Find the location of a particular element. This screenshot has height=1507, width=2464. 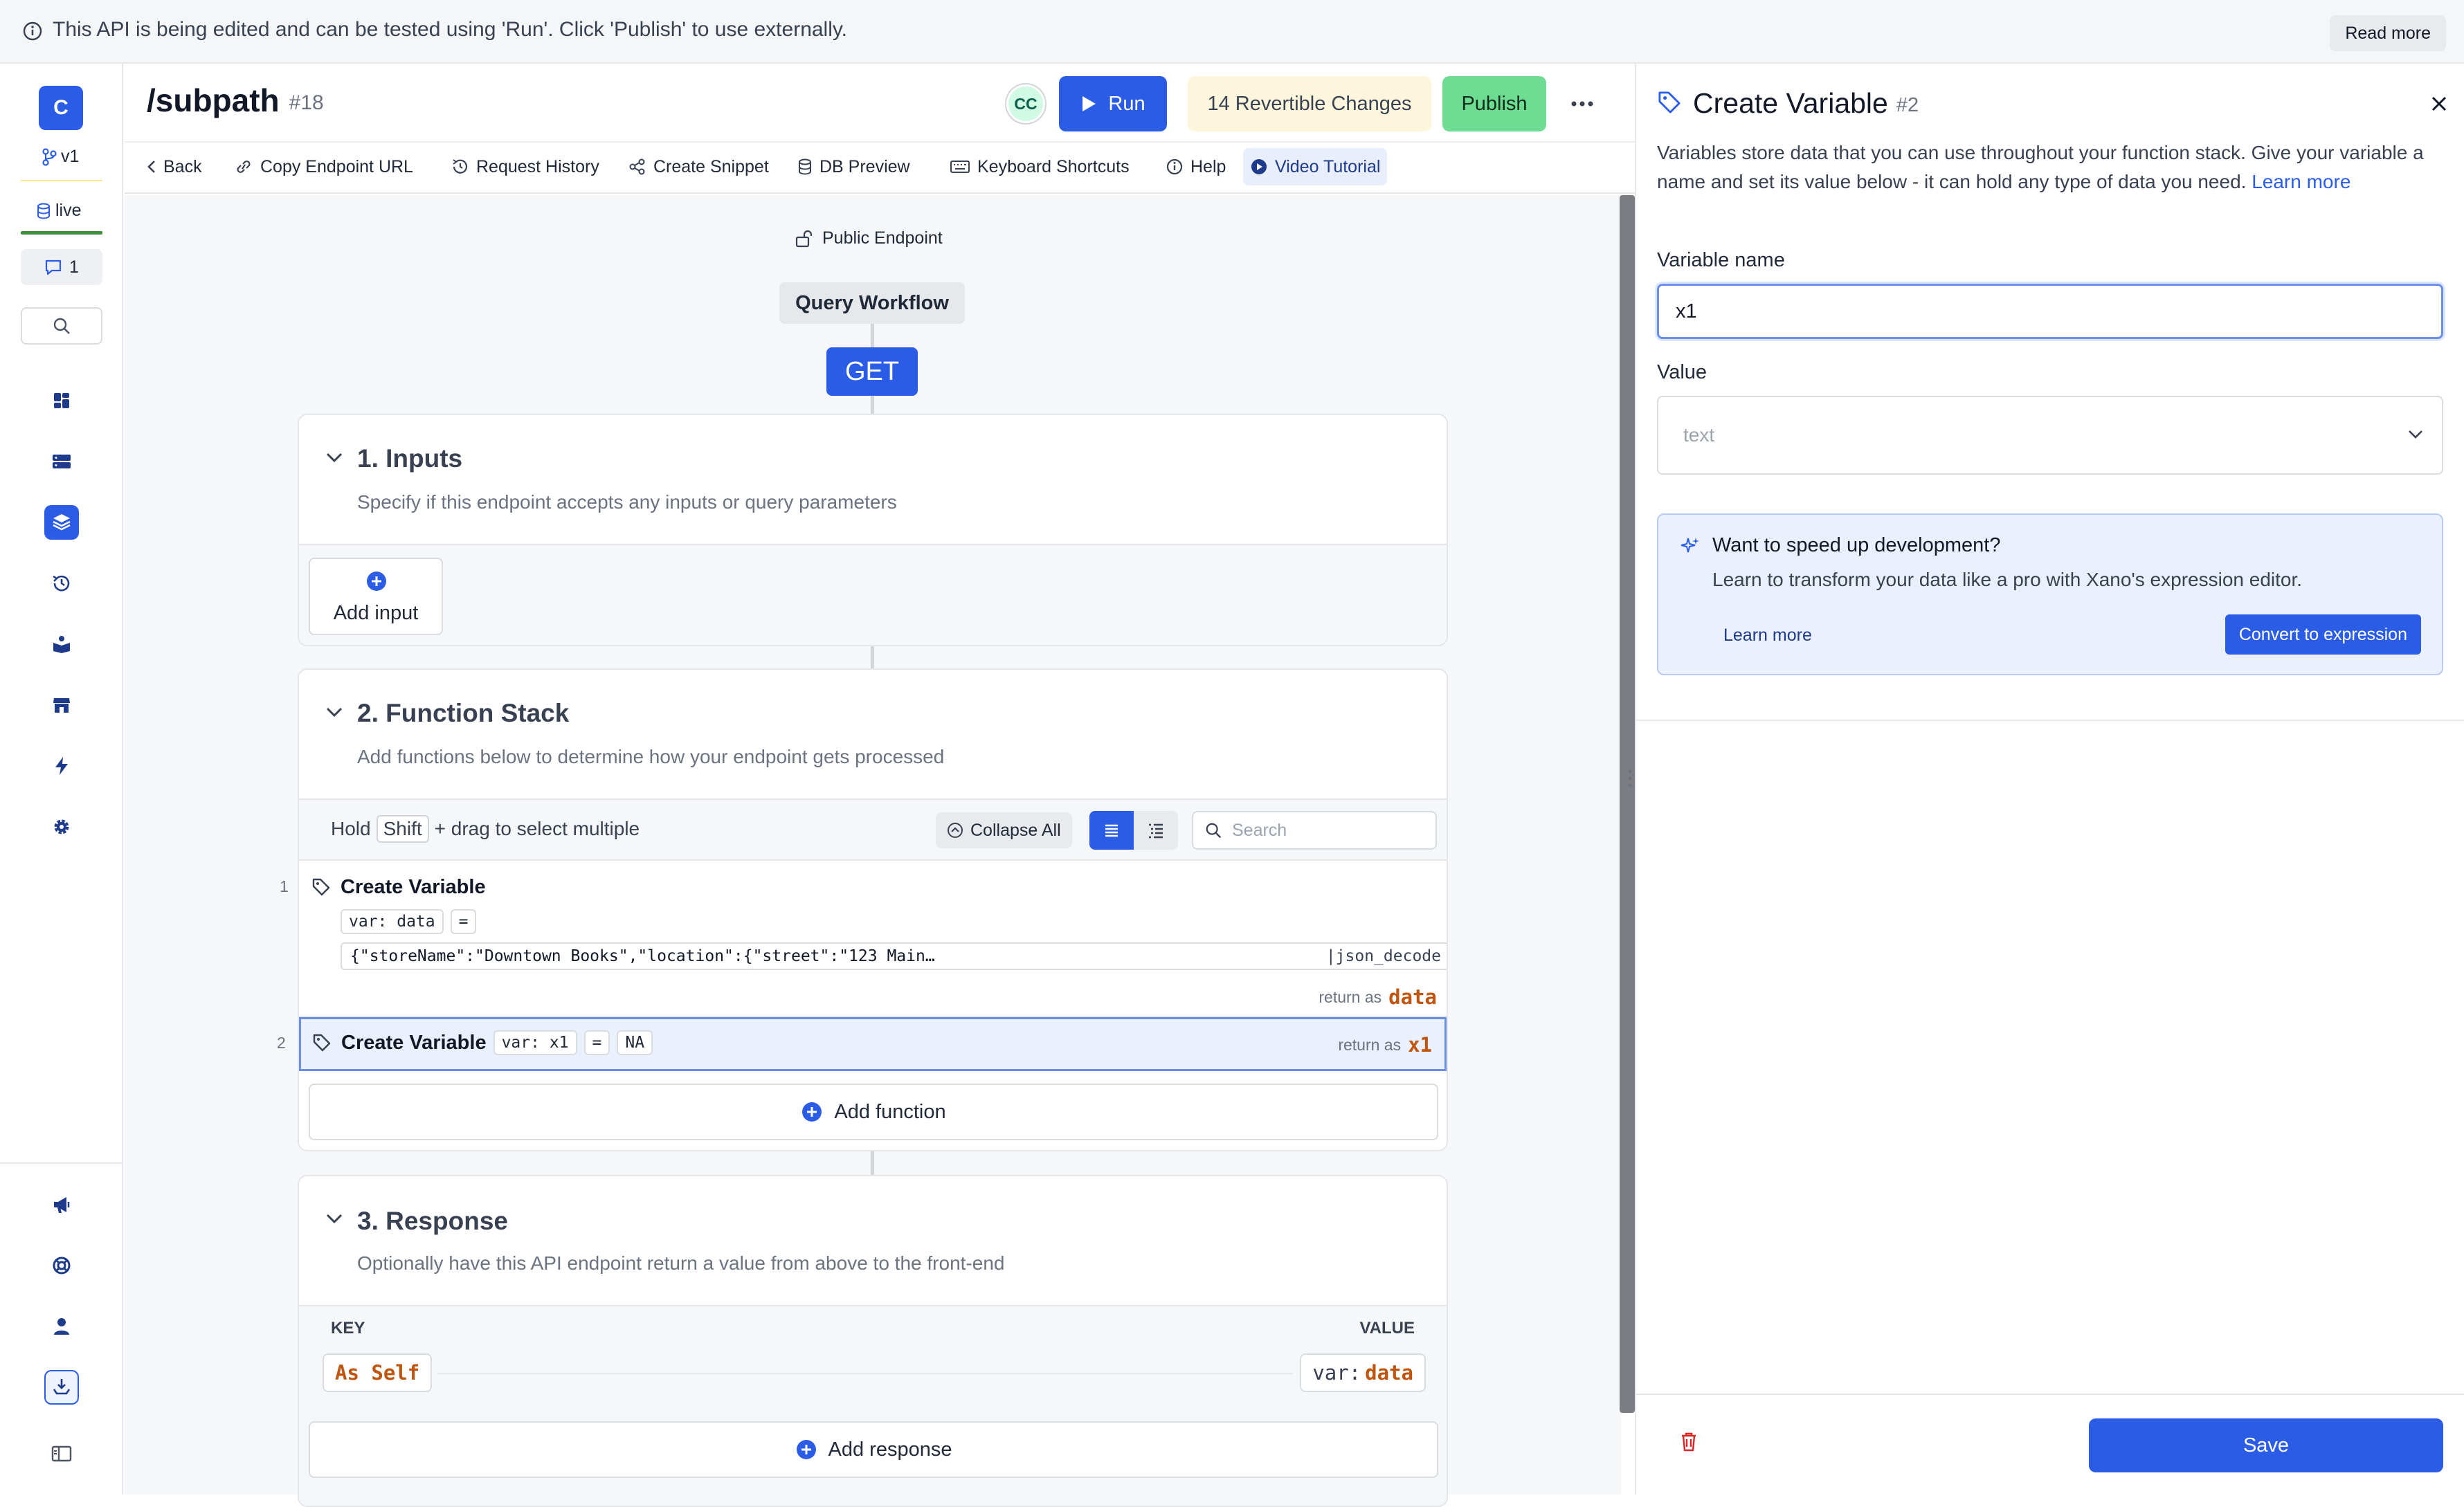

detailed-view-button is located at coordinates (1156, 830).